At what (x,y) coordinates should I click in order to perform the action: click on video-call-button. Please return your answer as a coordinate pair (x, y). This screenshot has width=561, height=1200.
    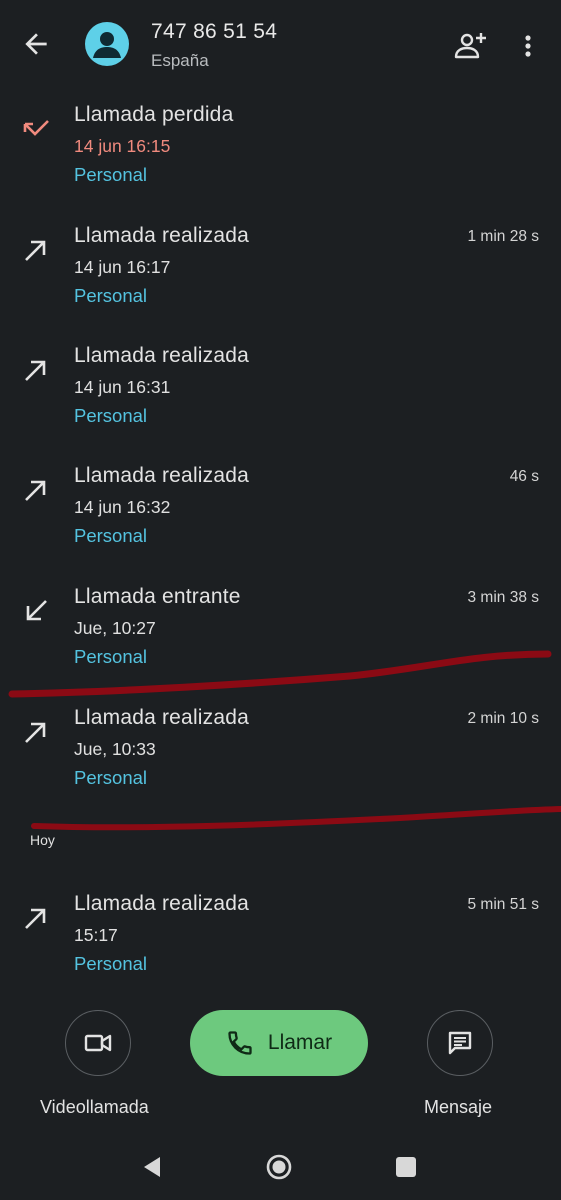
    Looking at the image, I should click on (98, 1043).